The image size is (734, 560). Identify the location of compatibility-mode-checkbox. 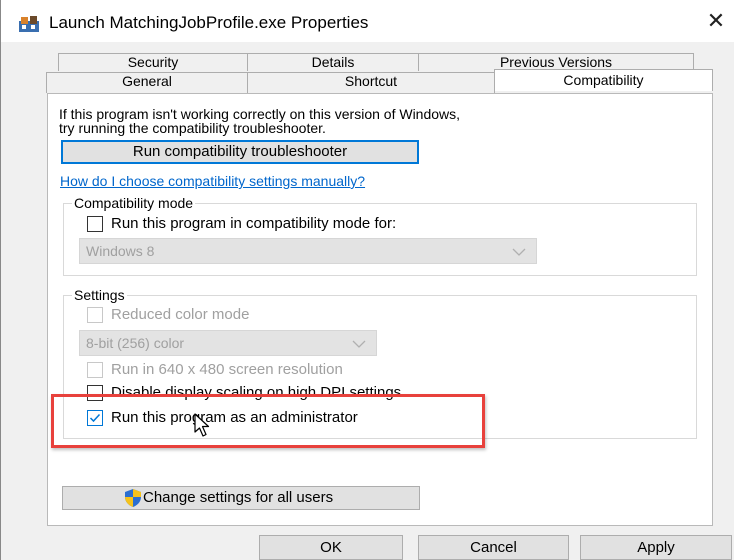
(95, 224).